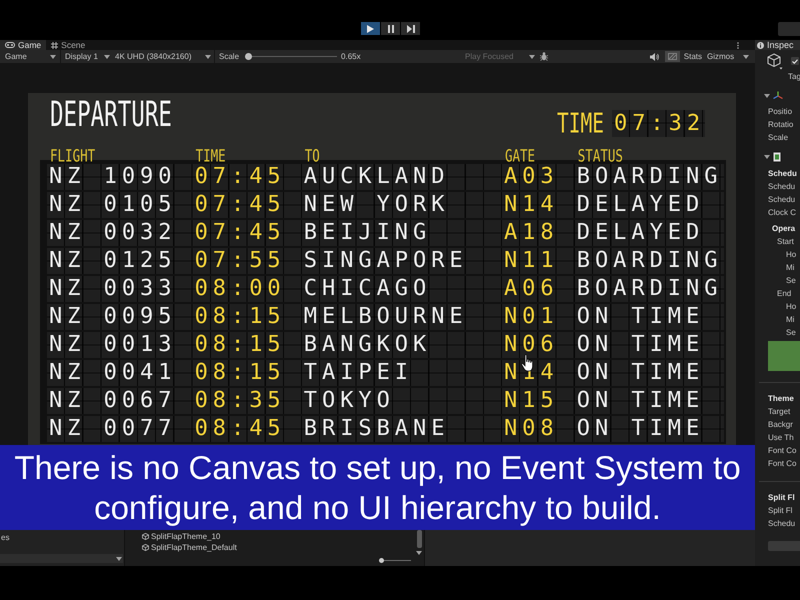  Describe the element at coordinates (120, 205) in the screenshot. I see `flight-number: NZ 0105` at that location.